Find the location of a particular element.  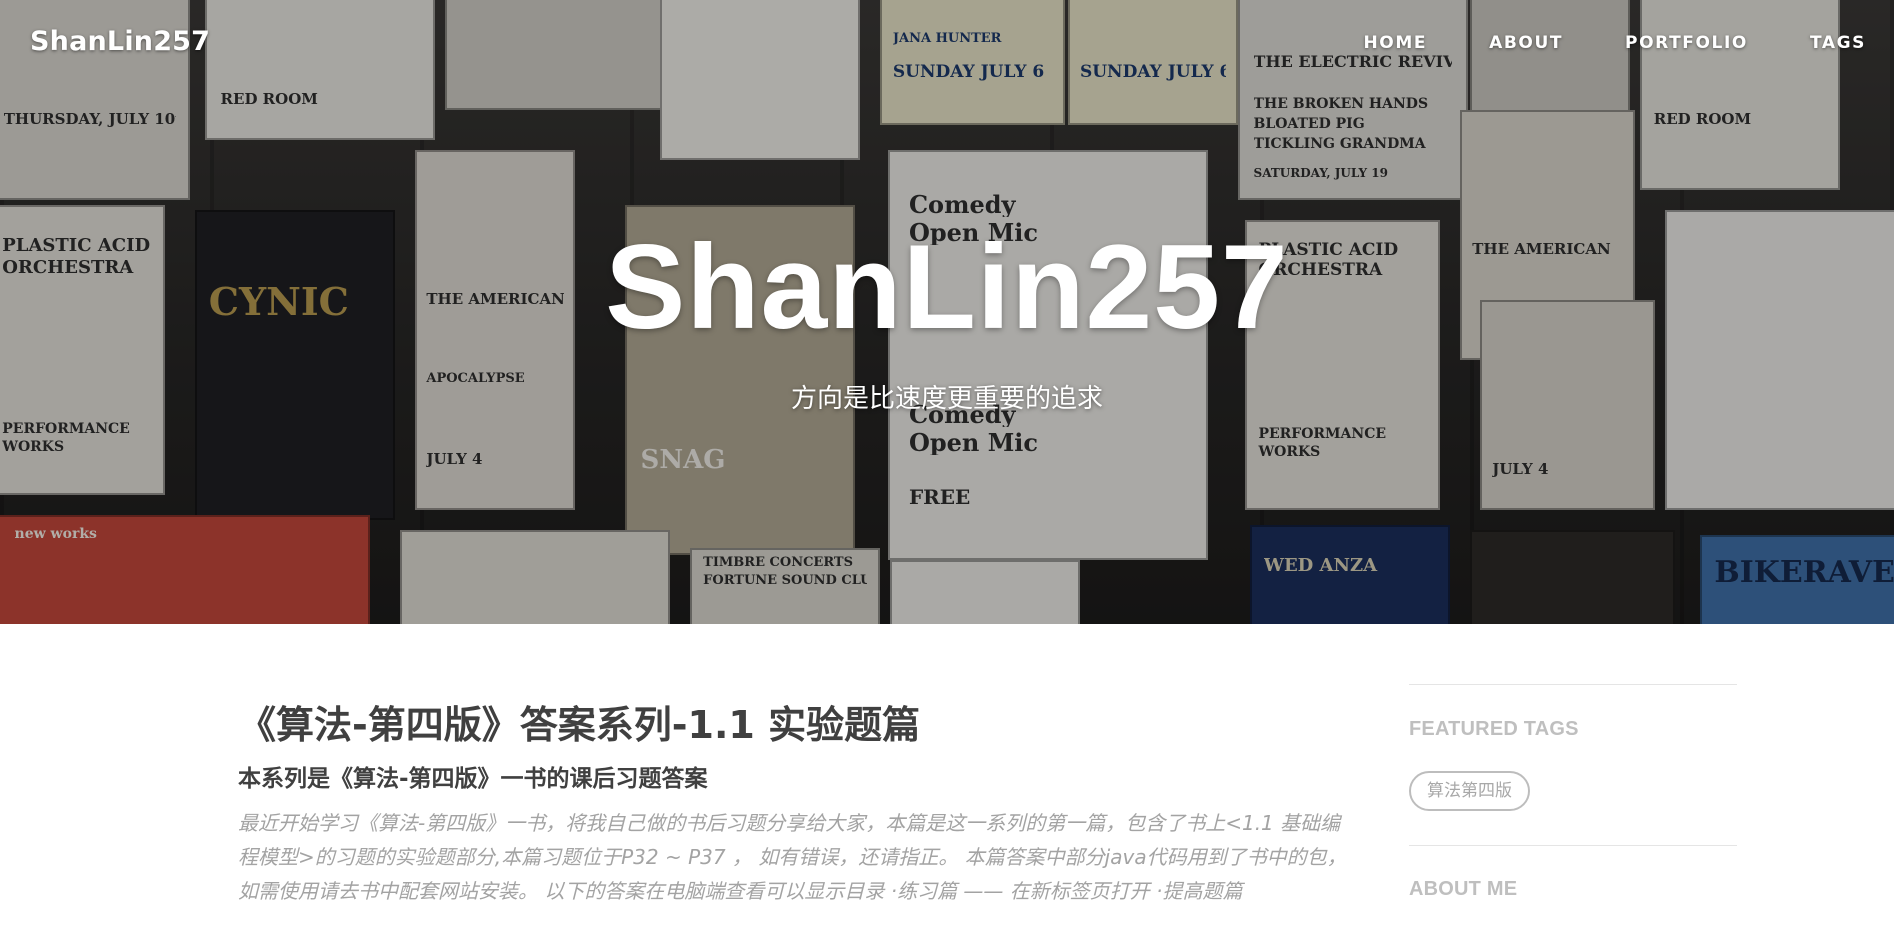

tag-pill: 算法第四版 is located at coordinates (1469, 791).